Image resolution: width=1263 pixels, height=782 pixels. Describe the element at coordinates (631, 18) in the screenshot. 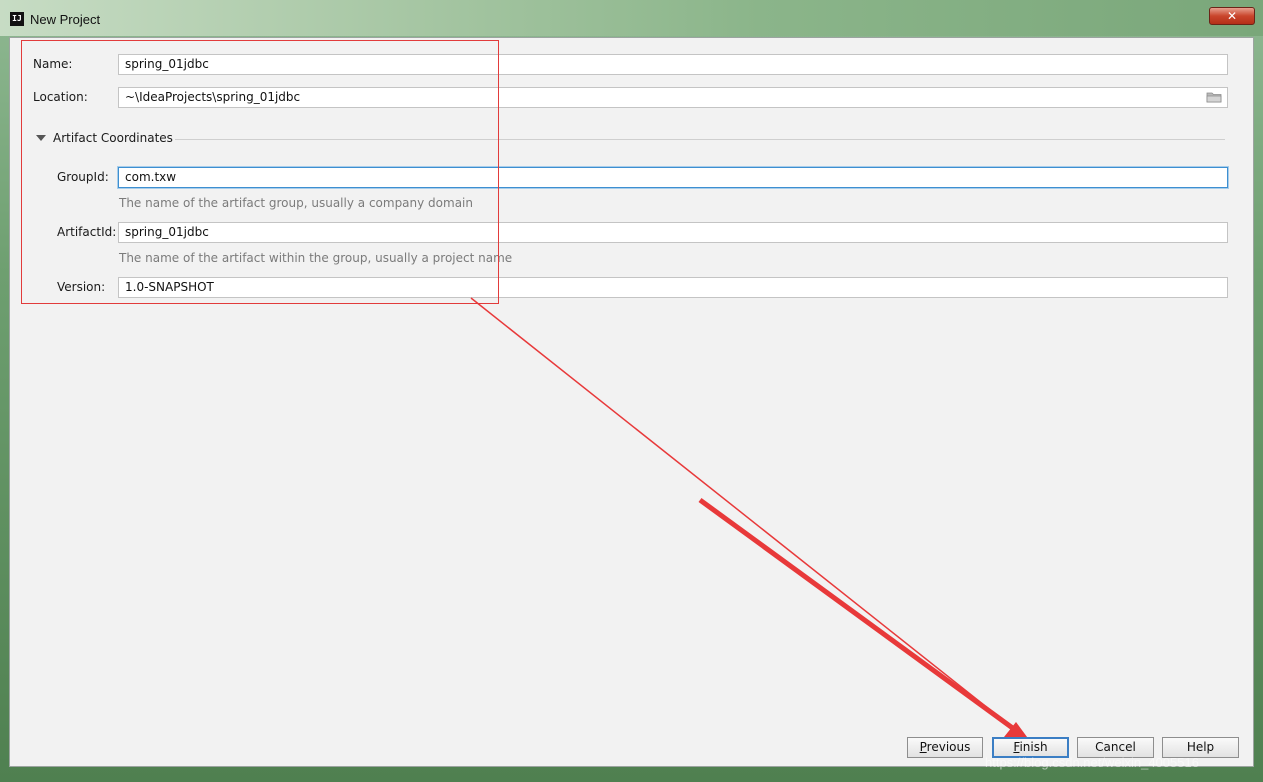

I see `title-bar: IJ New Project ✕` at that location.